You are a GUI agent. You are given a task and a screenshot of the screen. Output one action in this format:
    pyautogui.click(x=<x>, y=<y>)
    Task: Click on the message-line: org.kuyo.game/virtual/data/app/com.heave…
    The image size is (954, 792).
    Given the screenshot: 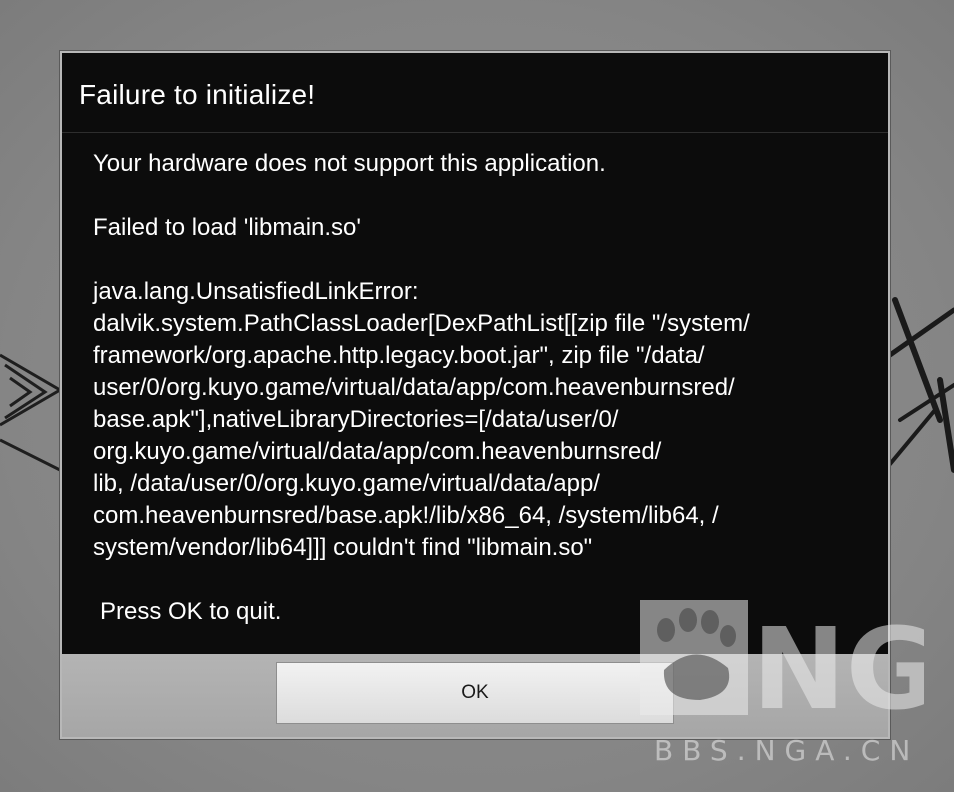 What is the action you would take?
    pyautogui.click(x=377, y=451)
    